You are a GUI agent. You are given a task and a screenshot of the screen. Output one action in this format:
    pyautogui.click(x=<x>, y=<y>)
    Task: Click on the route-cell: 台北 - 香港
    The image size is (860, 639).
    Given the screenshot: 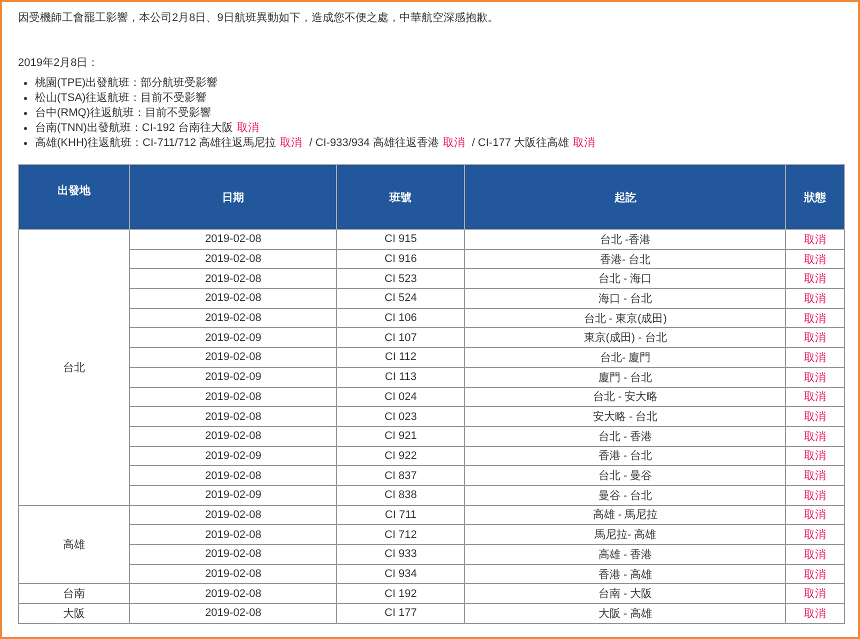 What is the action you would take?
    pyautogui.click(x=625, y=436)
    